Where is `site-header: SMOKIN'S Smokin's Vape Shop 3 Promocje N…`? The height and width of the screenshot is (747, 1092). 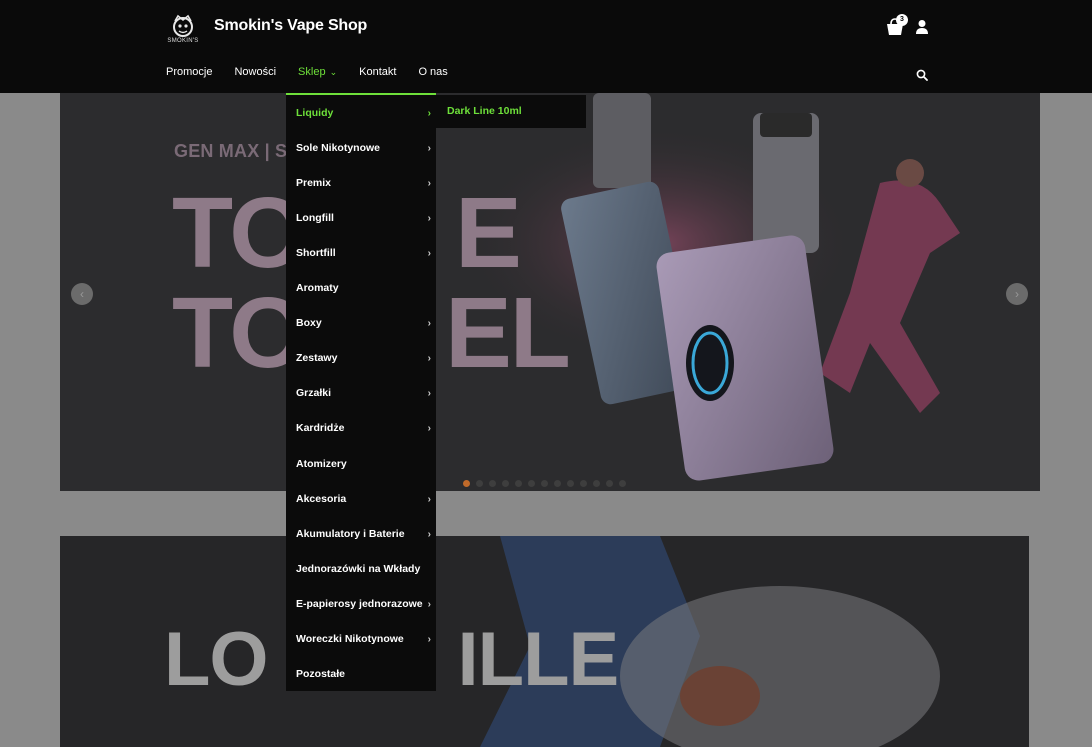
site-header: SMOKIN'S Smokin's Vape Shop 3 Promocje N… is located at coordinates (546, 46).